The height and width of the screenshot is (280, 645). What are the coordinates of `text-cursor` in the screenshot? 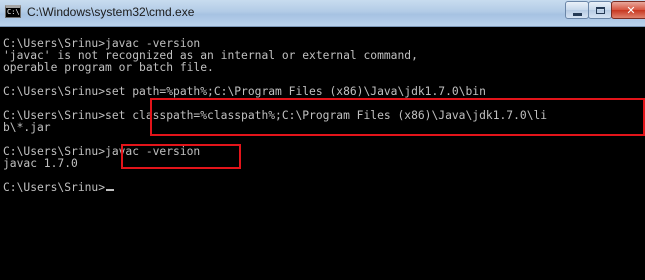 It's located at (110, 190).